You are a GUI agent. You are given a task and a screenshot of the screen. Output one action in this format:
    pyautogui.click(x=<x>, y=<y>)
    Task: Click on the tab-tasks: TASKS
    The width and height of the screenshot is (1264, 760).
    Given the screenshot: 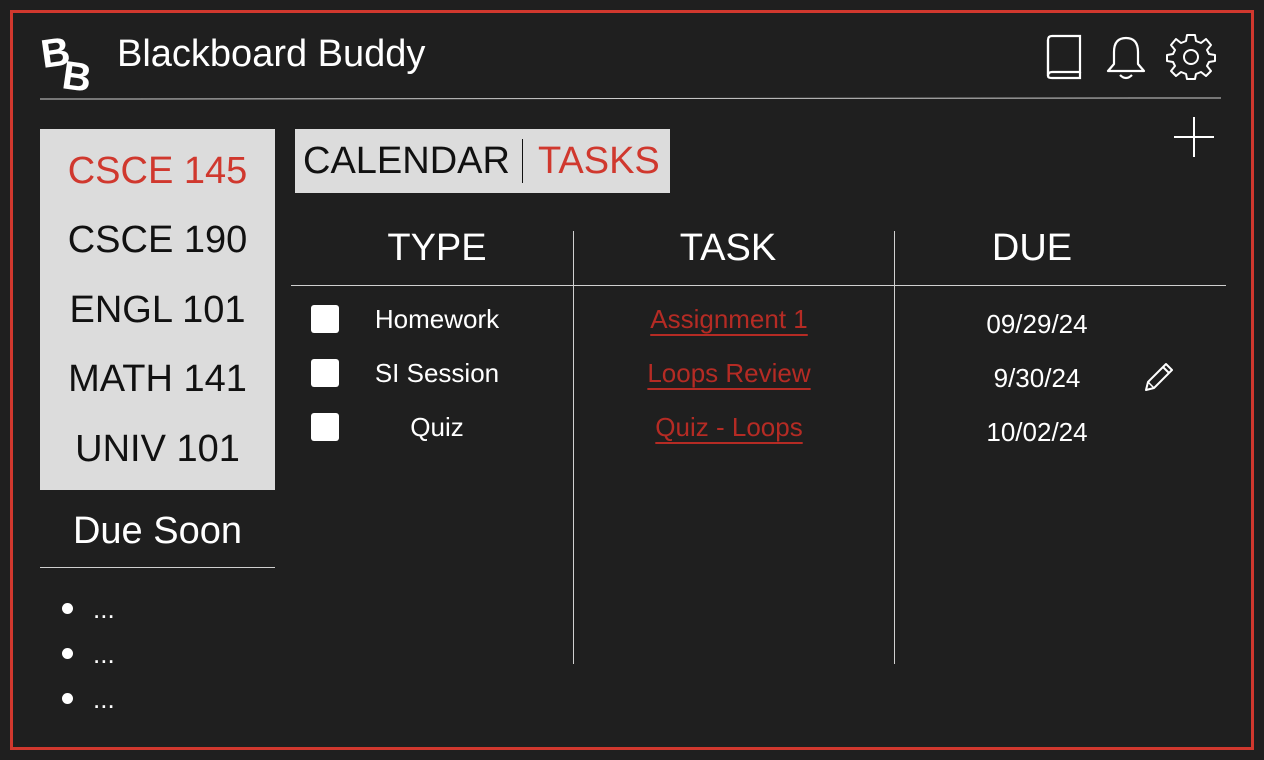 What is the action you would take?
    pyautogui.click(x=599, y=161)
    